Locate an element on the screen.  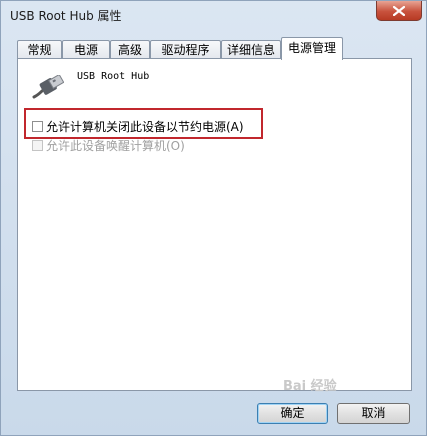
annotation-highlight-box is located at coordinates (143, 123).